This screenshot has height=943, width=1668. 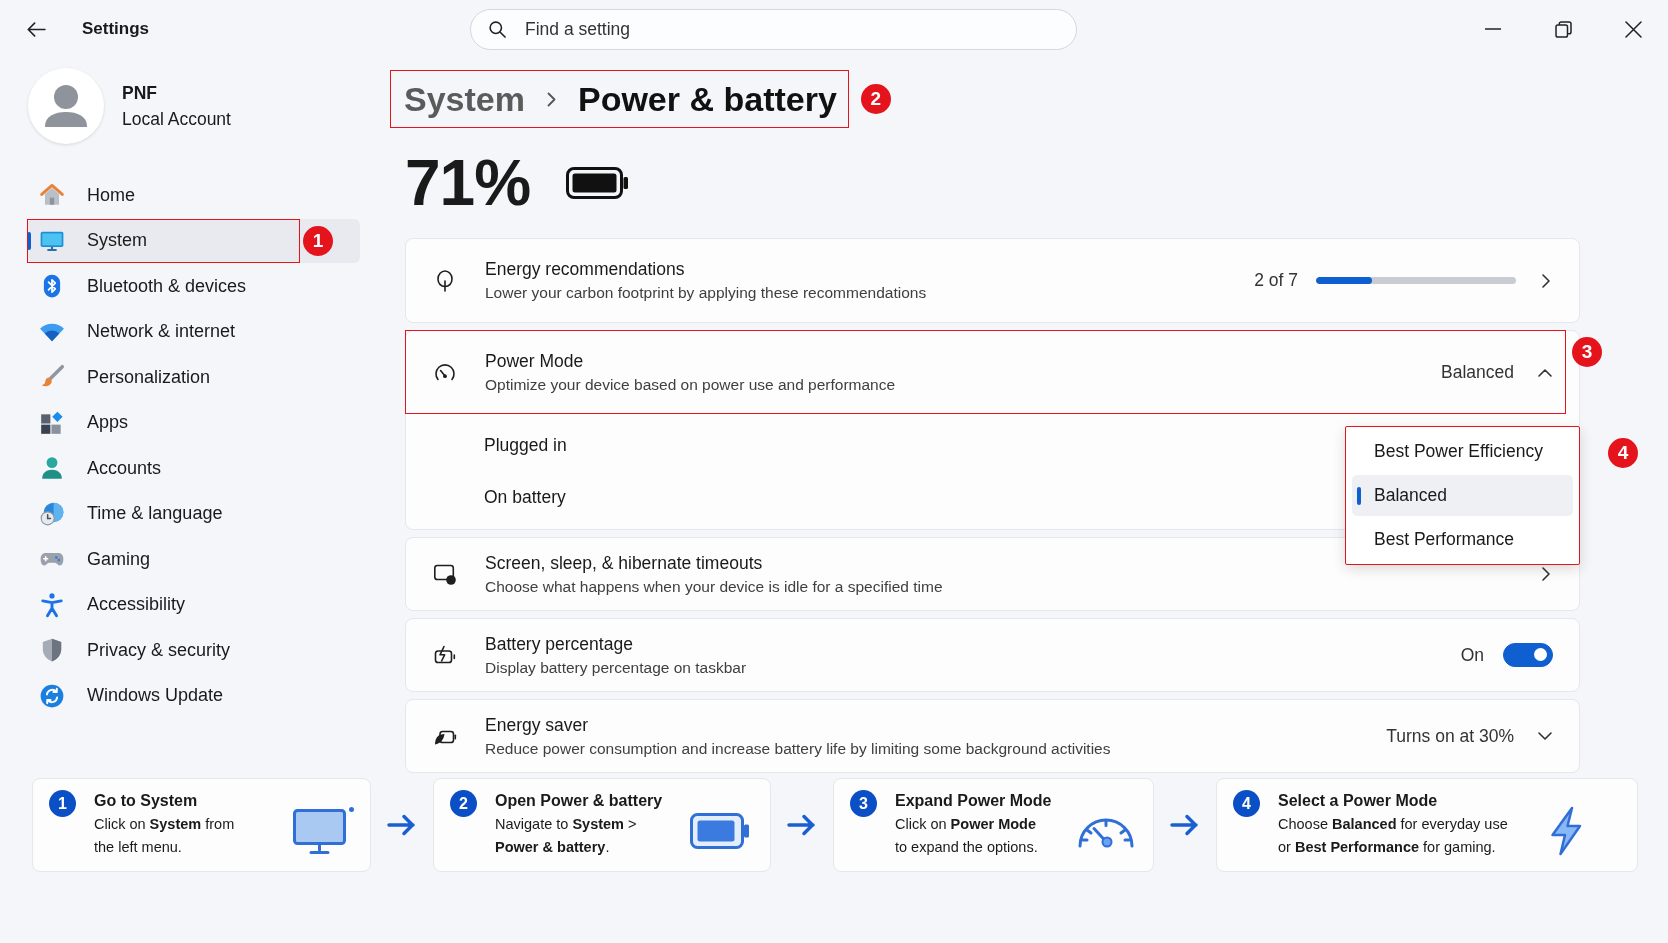 I want to click on card-description: Lower your carbon footprint by applying these recommendations, so click(x=706, y=293).